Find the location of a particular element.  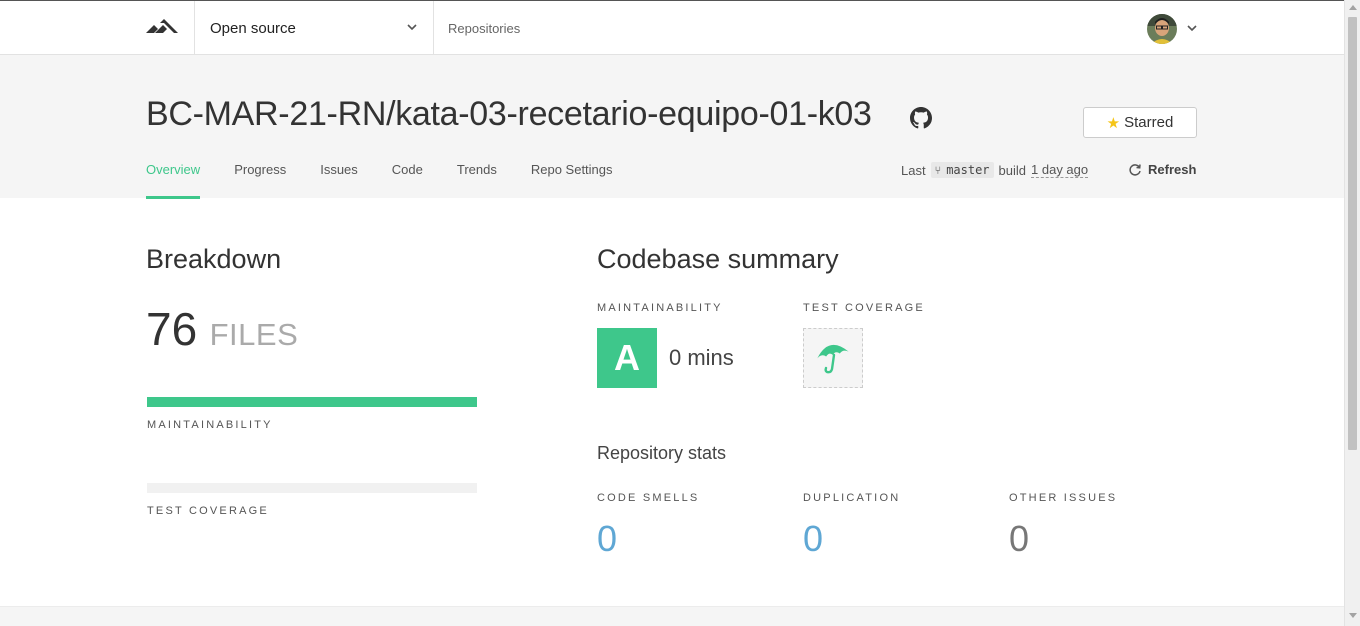

user-avatar is located at coordinates (1162, 29).